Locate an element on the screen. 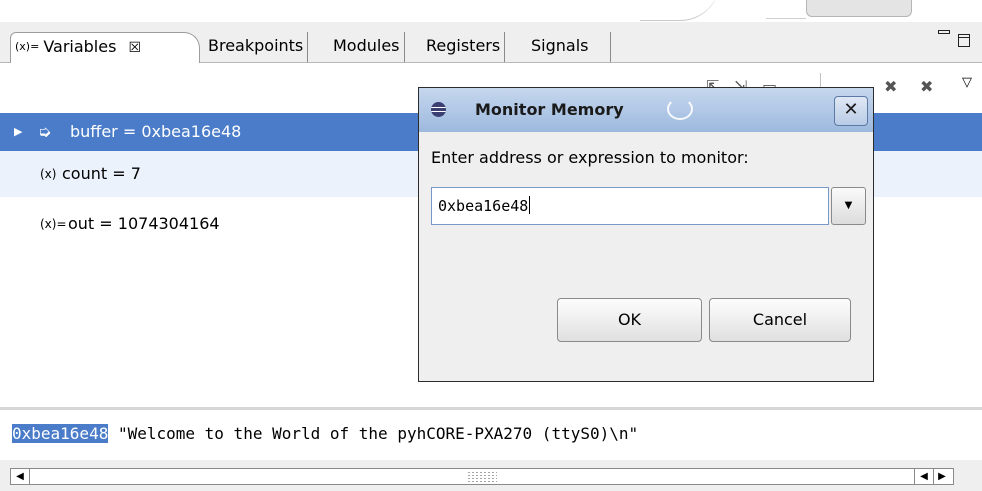 The height and width of the screenshot is (491, 982). remove-all-icon: ✖ is located at coordinates (926, 86).